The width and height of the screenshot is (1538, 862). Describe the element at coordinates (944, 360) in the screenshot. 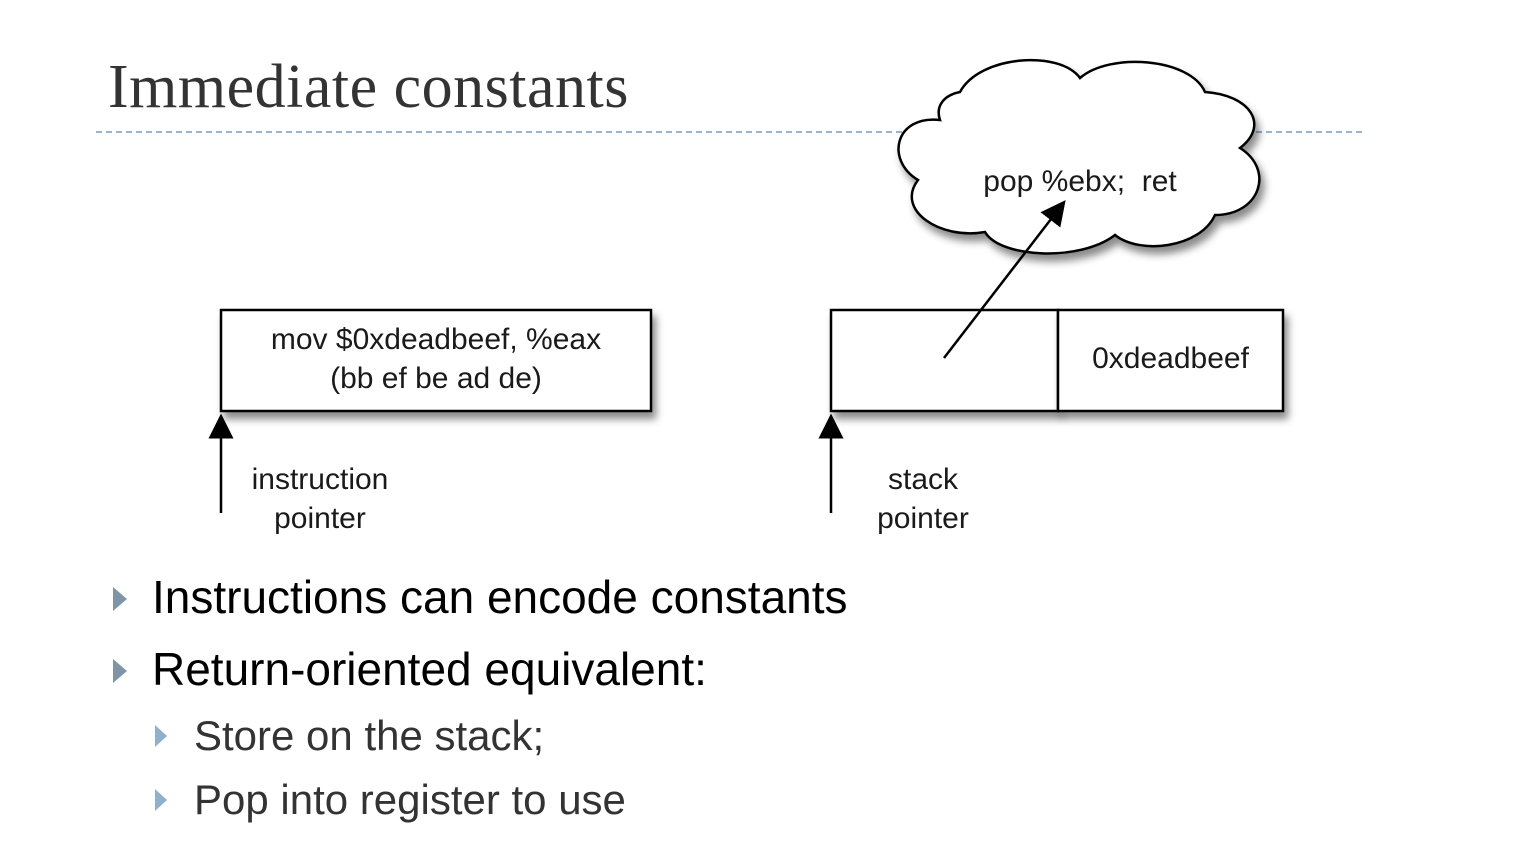

I see `stack-cell-empty` at that location.